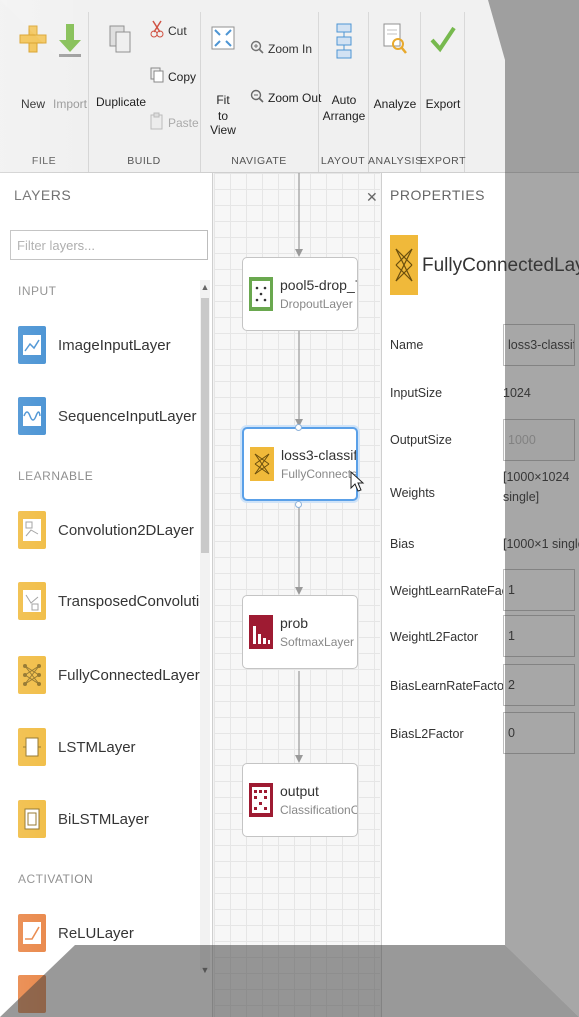 This screenshot has width=579, height=1017. I want to click on node-pool5-drop: pool5-drop_7... DropoutLayer, so click(300, 294).